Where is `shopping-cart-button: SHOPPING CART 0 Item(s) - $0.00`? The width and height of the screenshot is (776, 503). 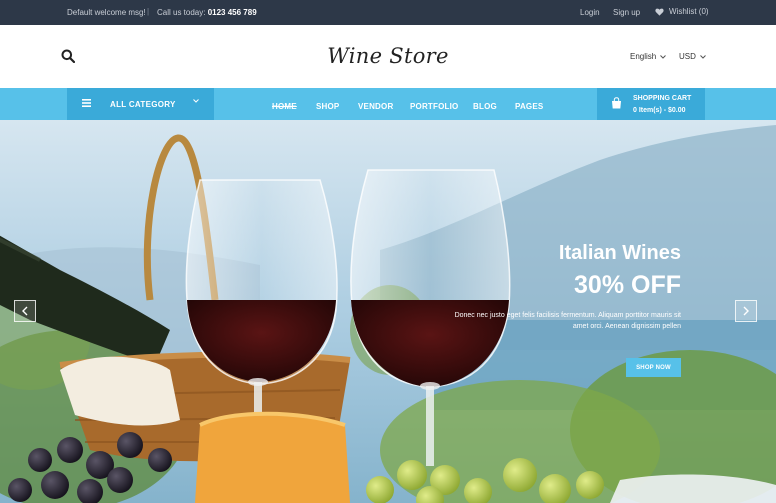 shopping-cart-button: SHOPPING CART 0 Item(s) - $0.00 is located at coordinates (651, 104).